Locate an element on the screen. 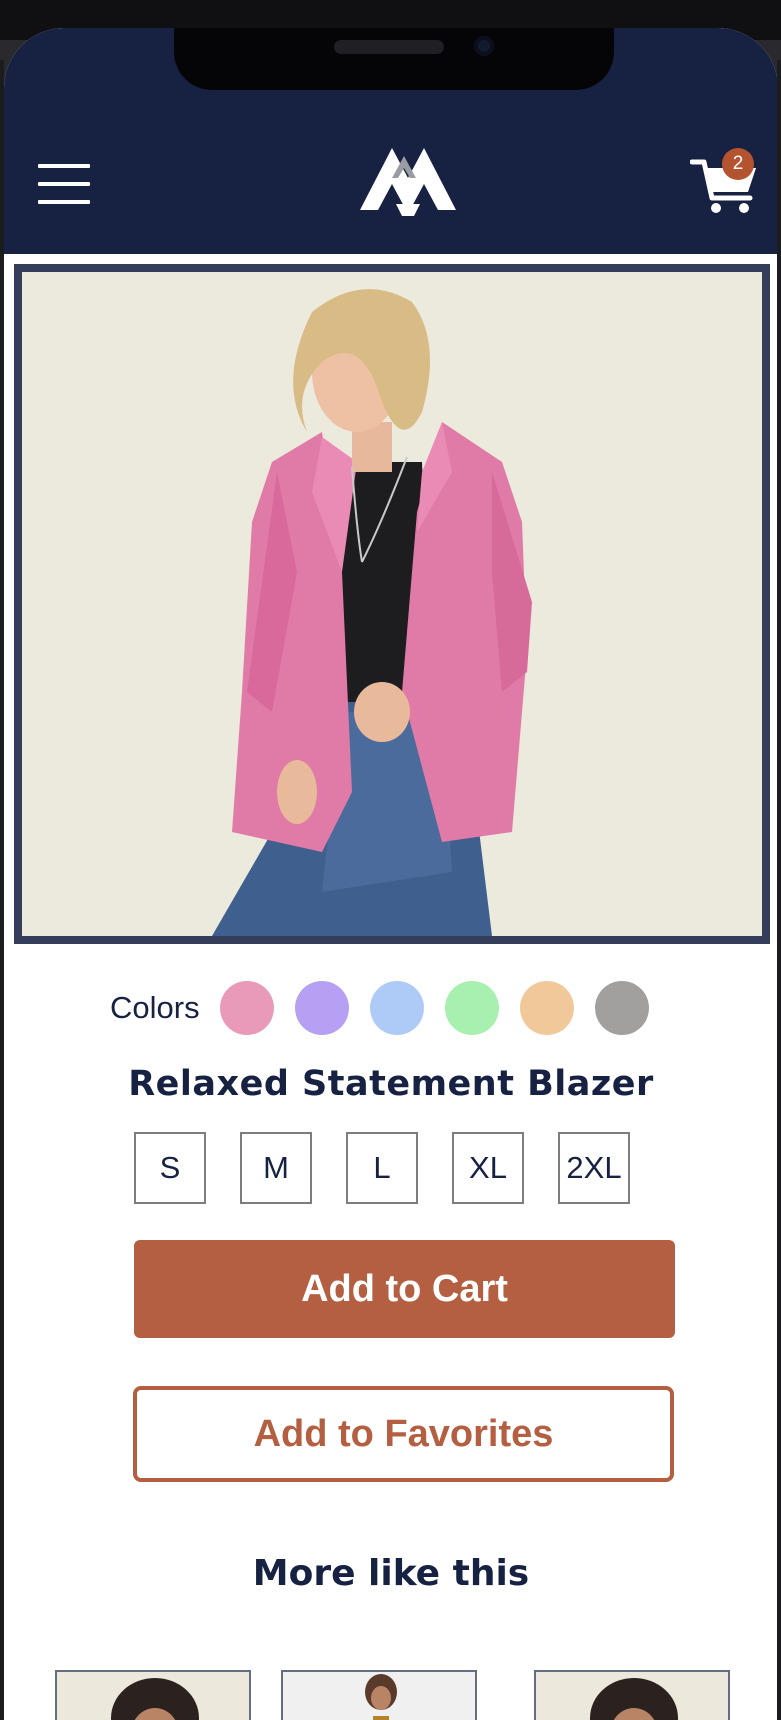 Image resolution: width=781 pixels, height=1720 pixels. color-swatch-peach is located at coordinates (546, 1008).